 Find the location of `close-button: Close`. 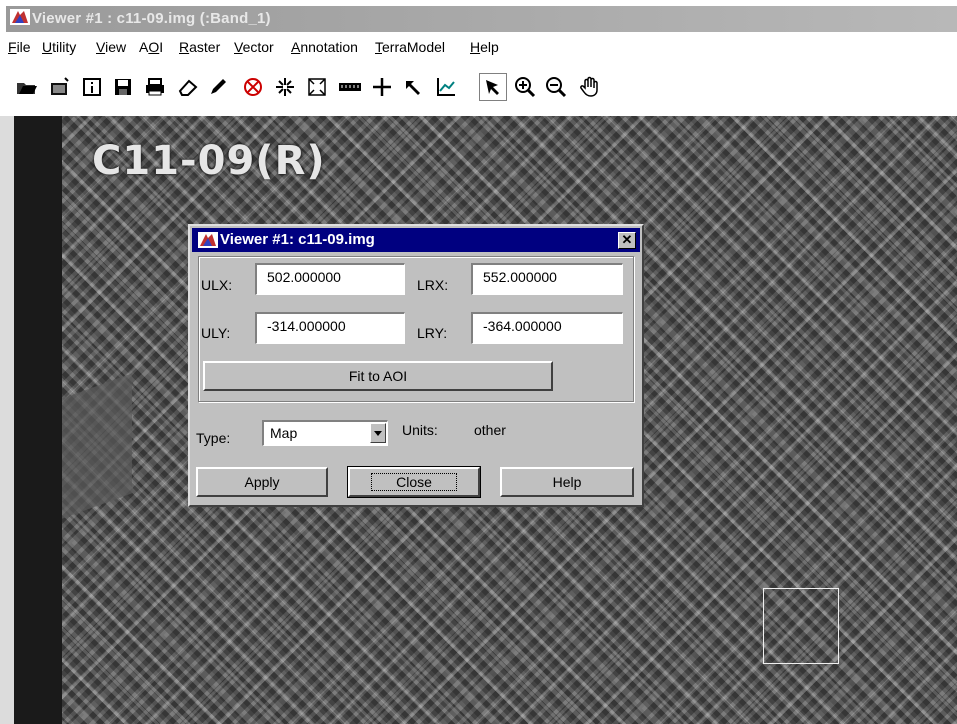

close-button: Close is located at coordinates (414, 482).